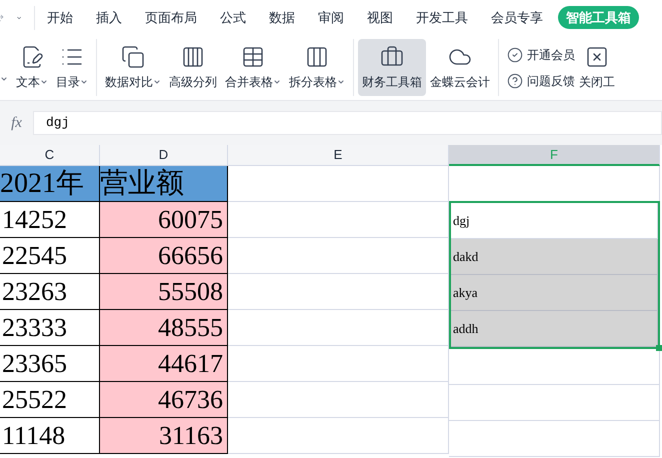 The height and width of the screenshot is (458, 662). I want to click on table-cell: 66656, so click(164, 256).